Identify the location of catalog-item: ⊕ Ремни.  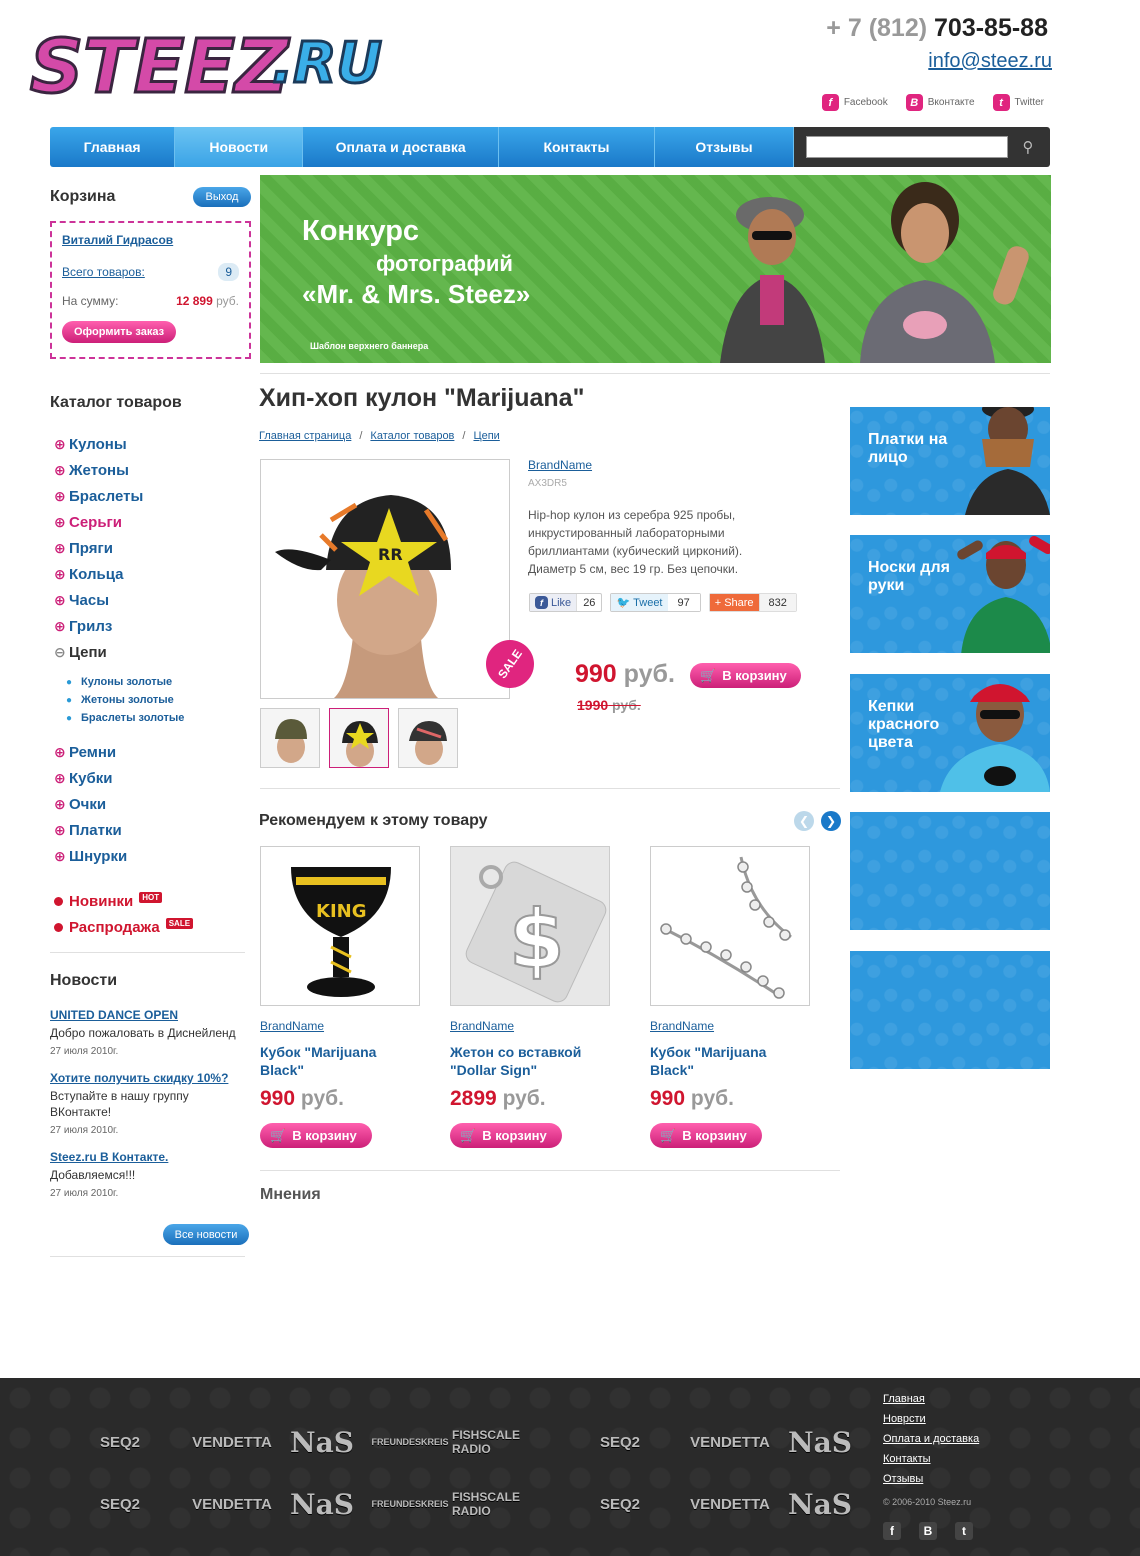
(154, 752).